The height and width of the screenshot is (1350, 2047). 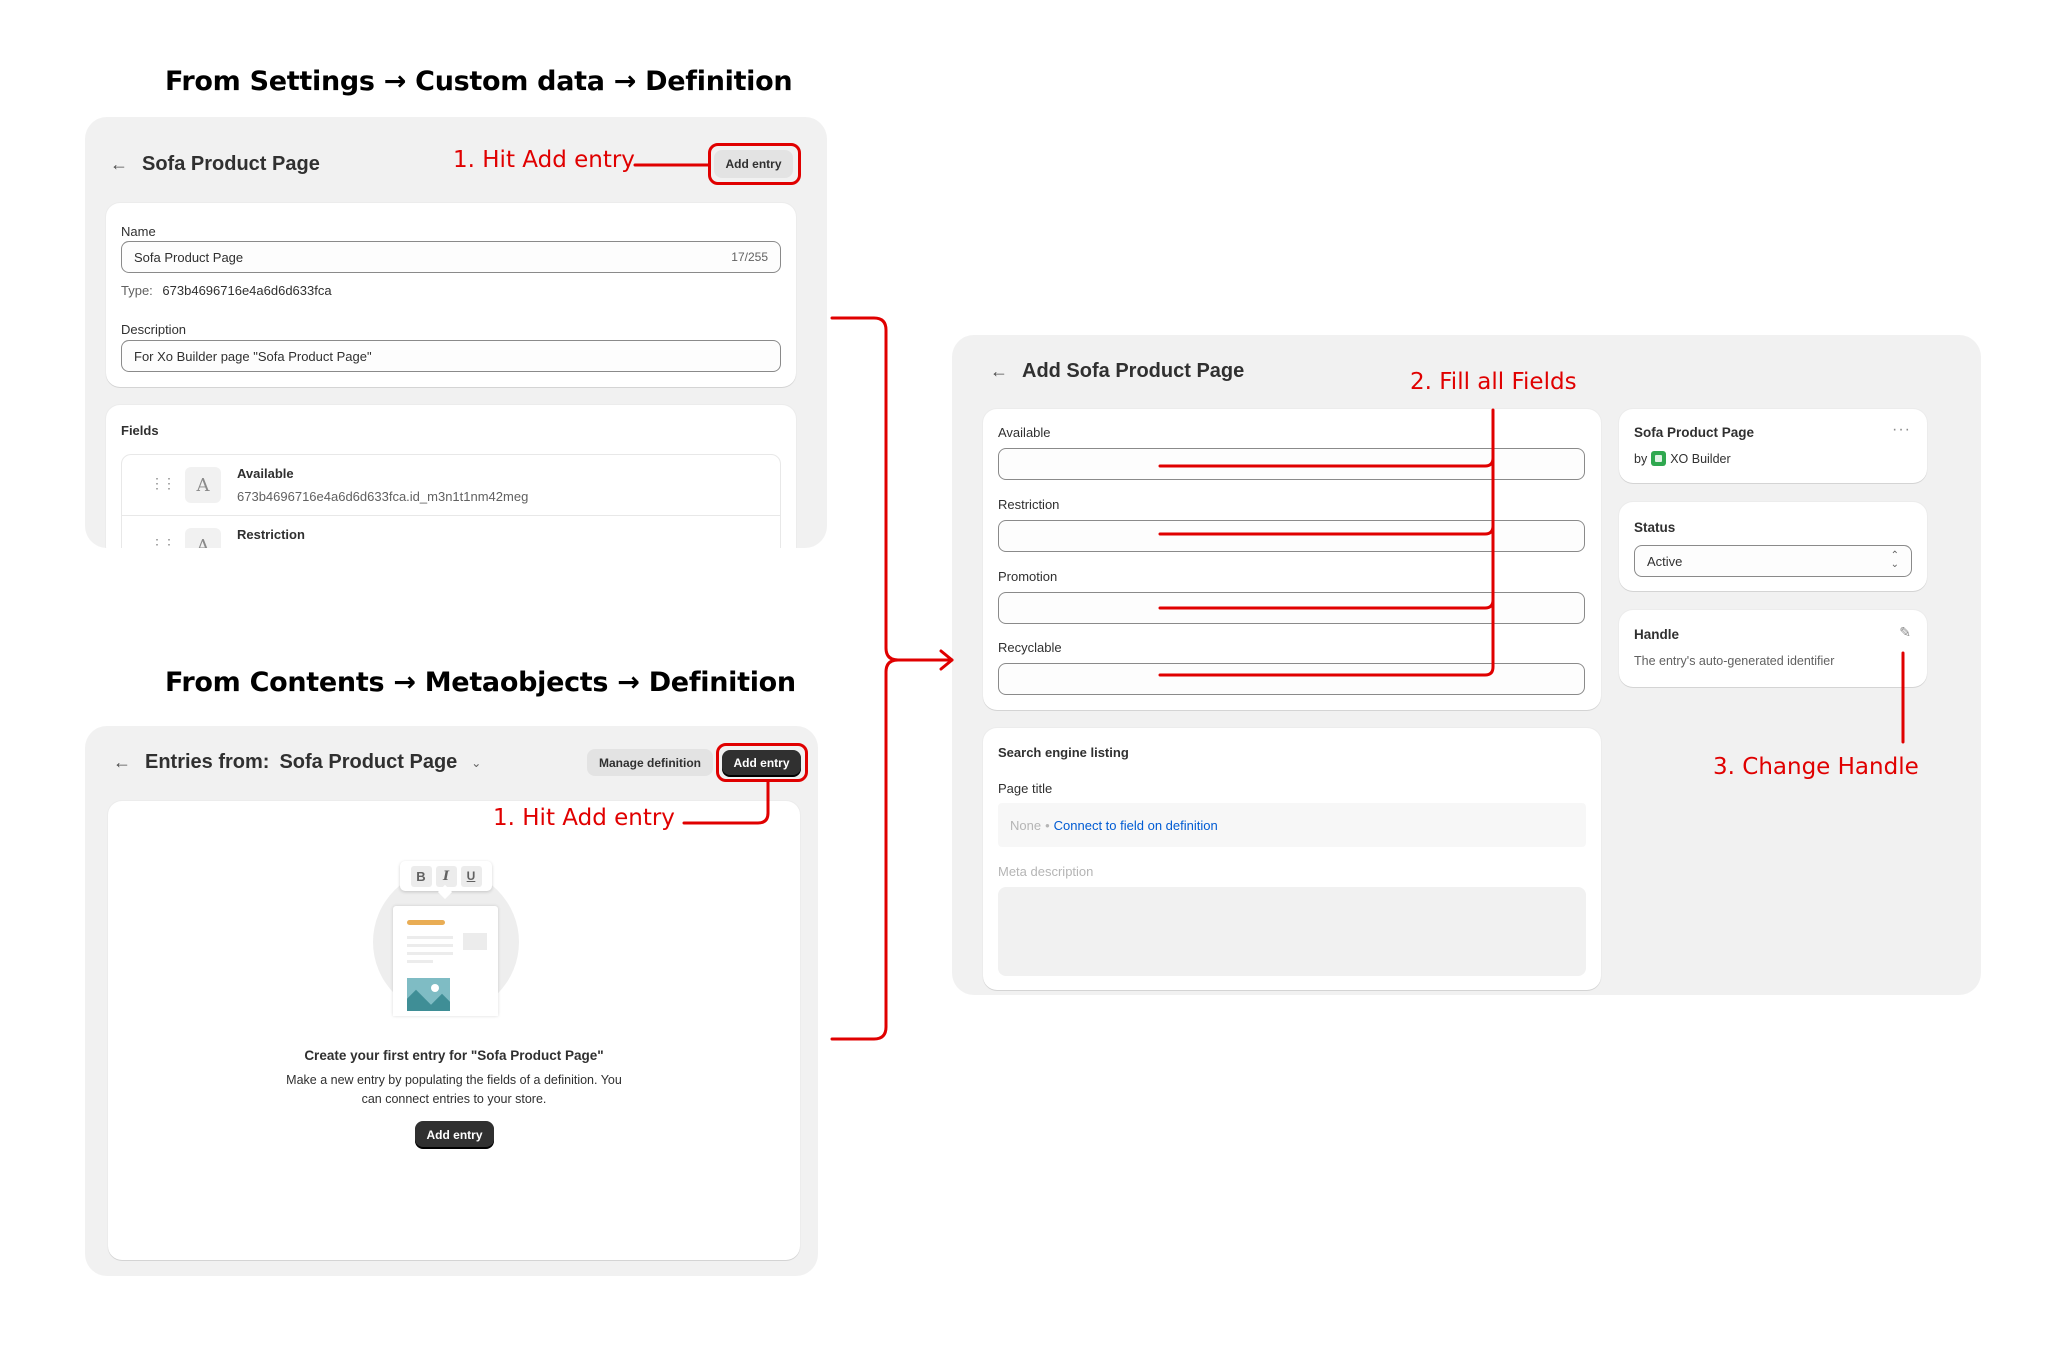 I want to click on illustration-format-toolbar: B I U, so click(x=446, y=880).